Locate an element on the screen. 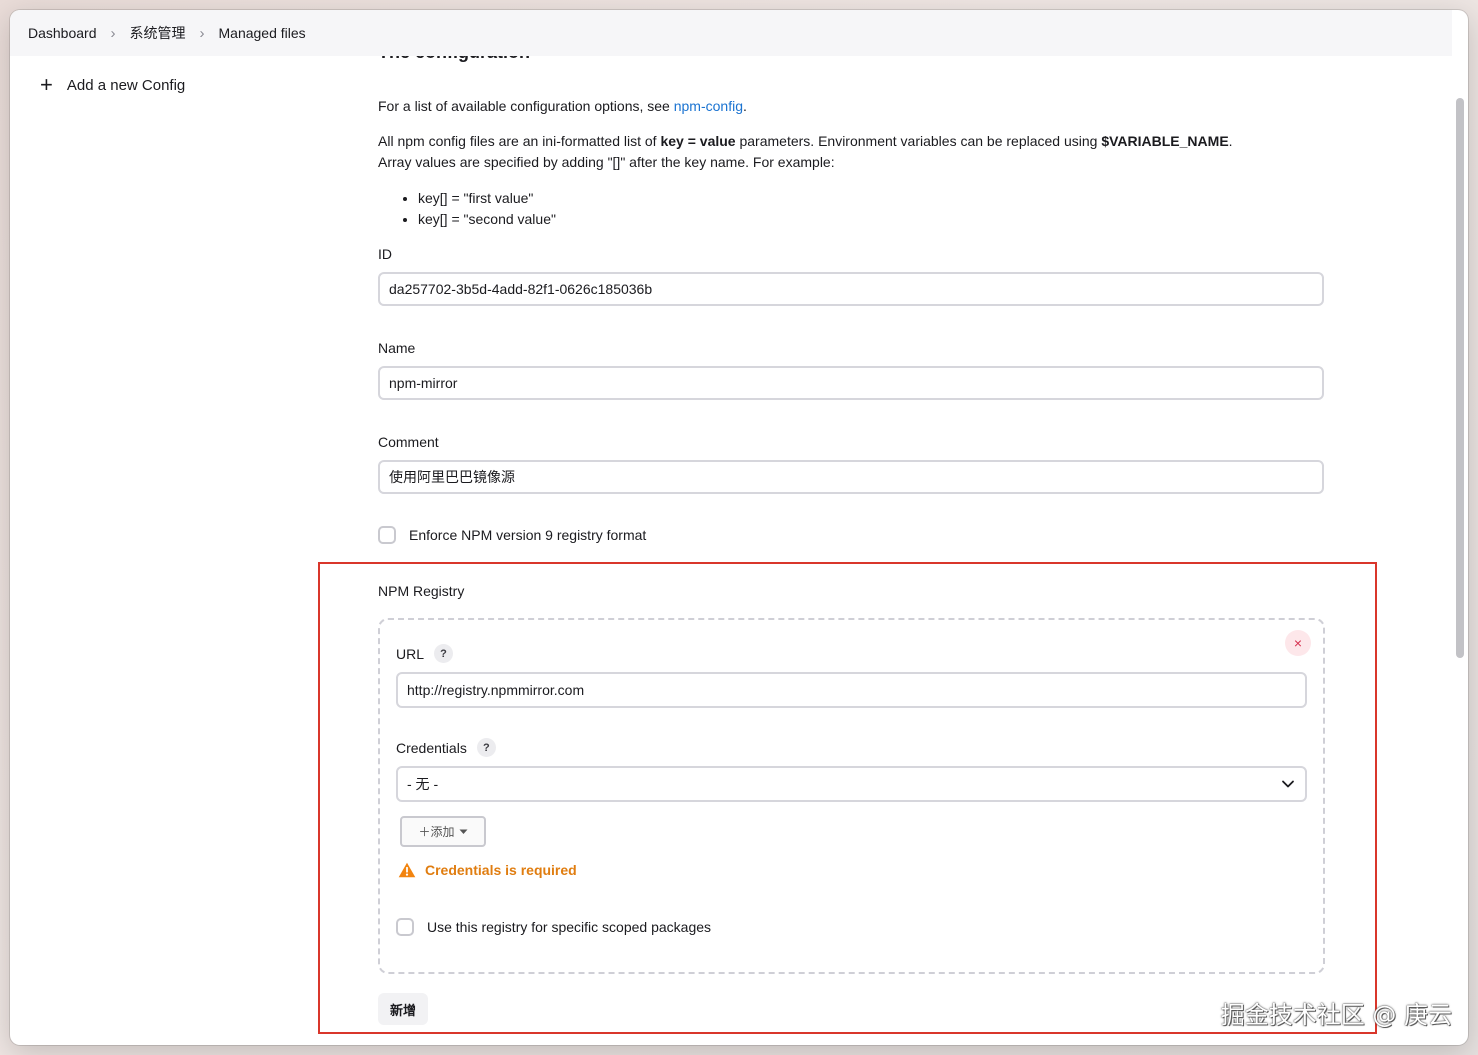 The image size is (1478, 1055). comment-label: Comment is located at coordinates (408, 442).